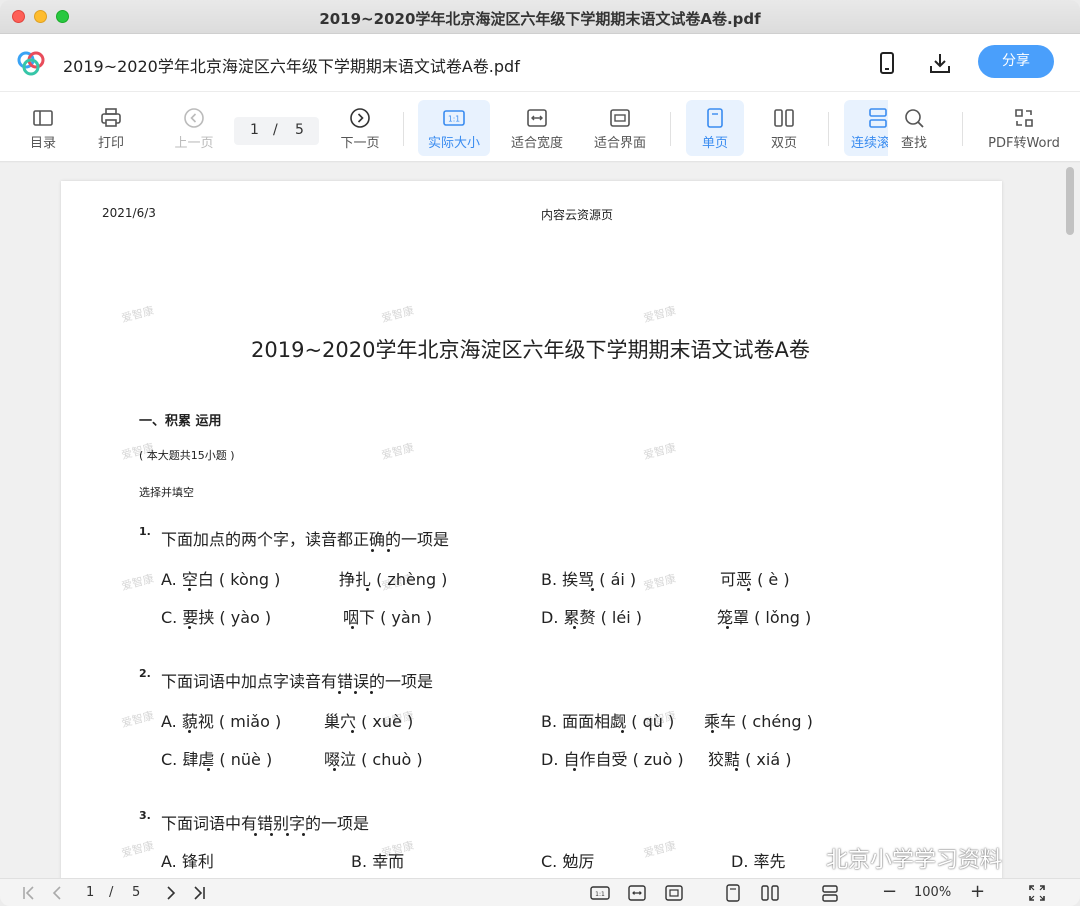 The height and width of the screenshot is (906, 1080). Describe the element at coordinates (378, 861) in the screenshot. I see `question-option: B. 幸而` at that location.